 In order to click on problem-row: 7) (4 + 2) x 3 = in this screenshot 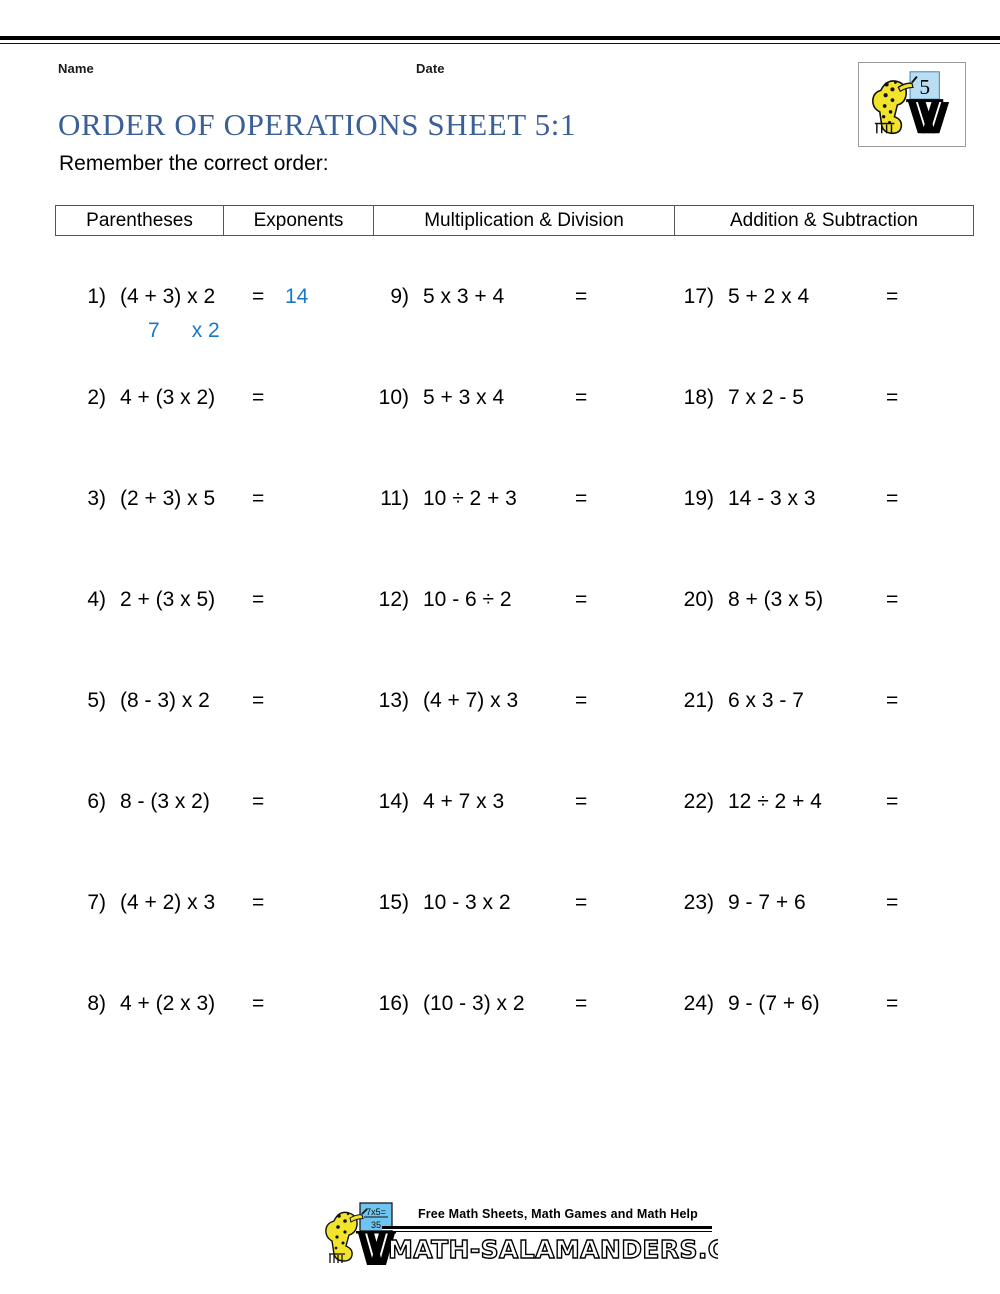, I will do `click(210, 941)`.